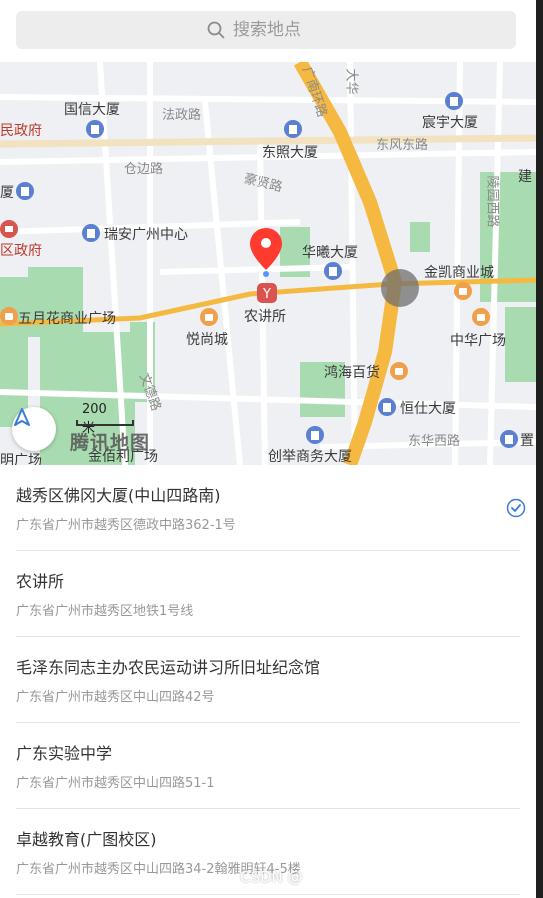  Describe the element at coordinates (266, 252) in the screenshot. I see `location-pin-icon` at that location.